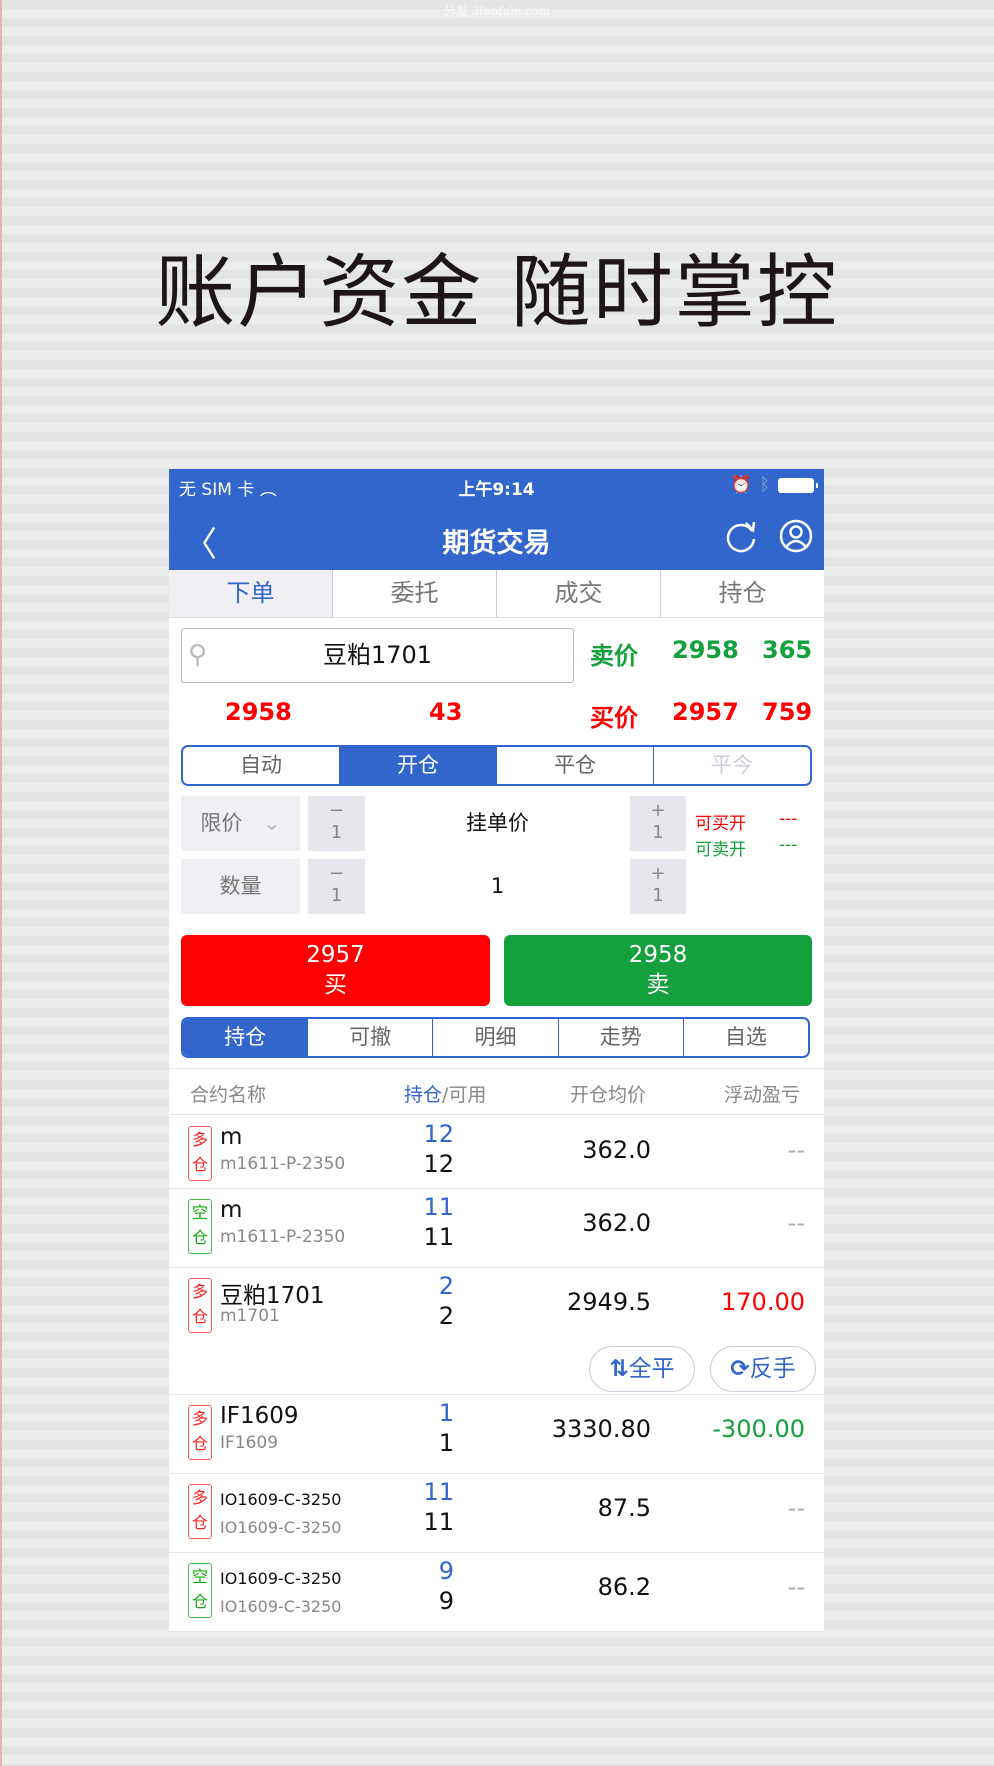  What do you see at coordinates (720, 850) in the screenshot?
I see `can-sell-label: 可卖开` at bounding box center [720, 850].